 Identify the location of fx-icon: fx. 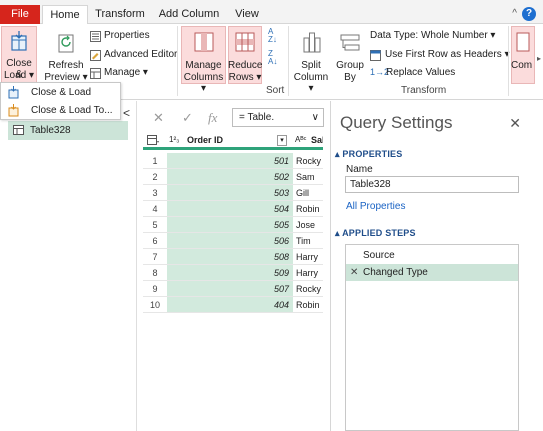
(213, 117).